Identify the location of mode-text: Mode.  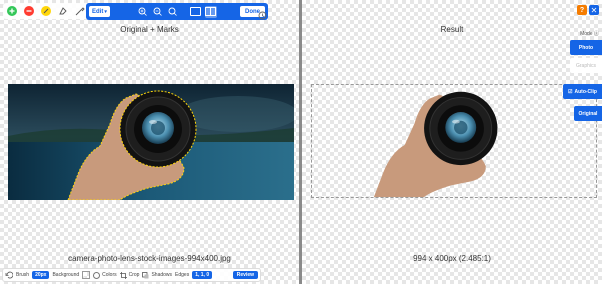
(586, 34).